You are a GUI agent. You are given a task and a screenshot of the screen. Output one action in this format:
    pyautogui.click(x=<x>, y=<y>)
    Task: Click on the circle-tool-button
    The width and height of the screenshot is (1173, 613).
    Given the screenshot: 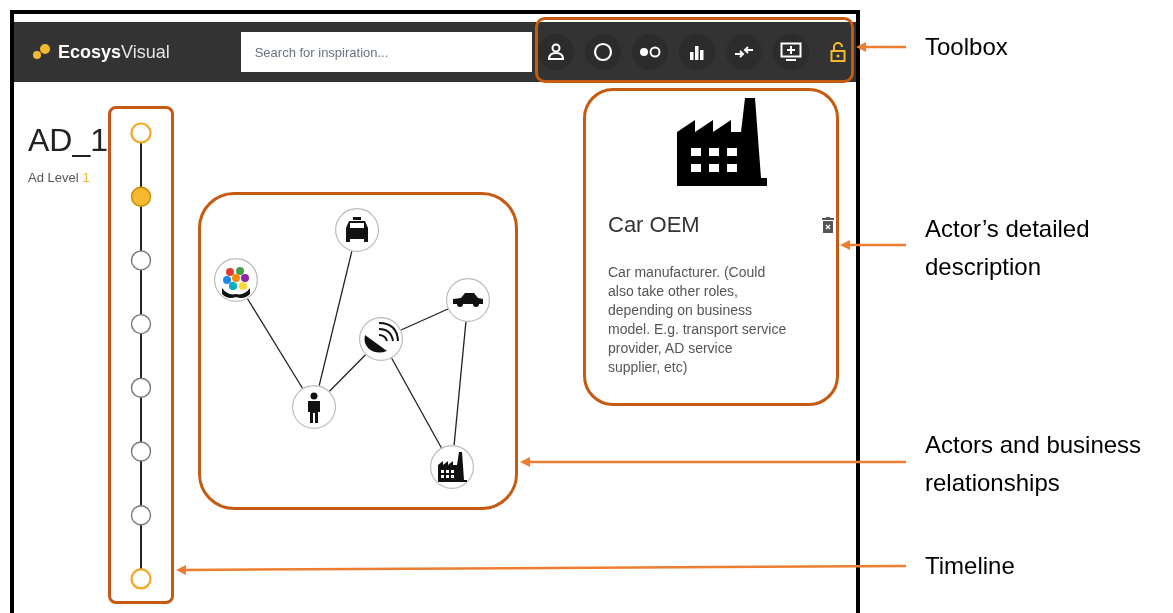 What is the action you would take?
    pyautogui.click(x=603, y=52)
    